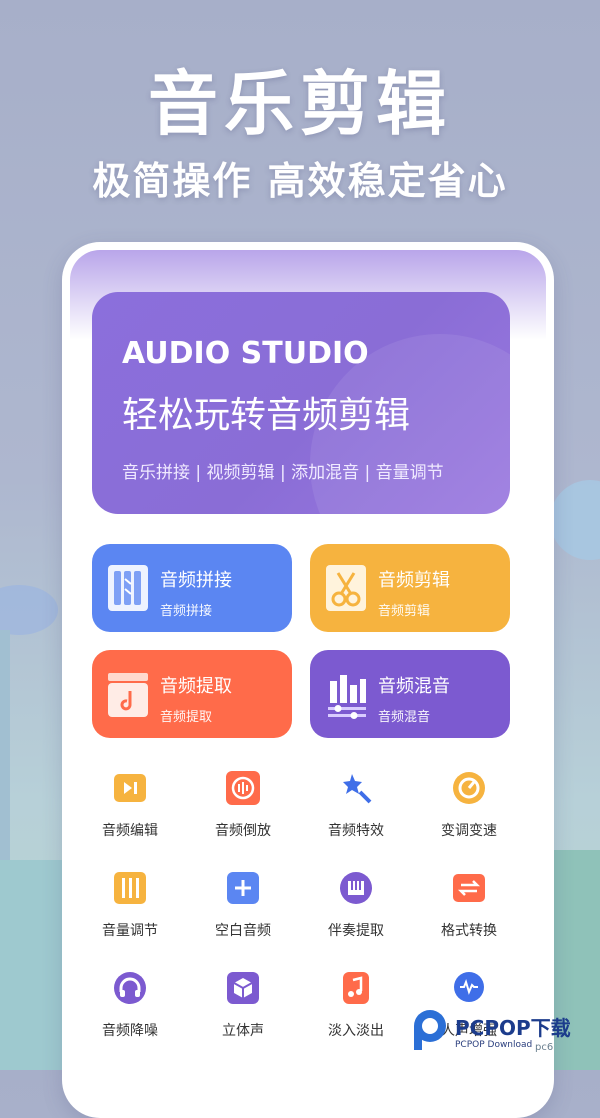 This screenshot has height=1118, width=600. I want to click on card-audio-extract: 音频提取 音频提取, so click(192, 694).